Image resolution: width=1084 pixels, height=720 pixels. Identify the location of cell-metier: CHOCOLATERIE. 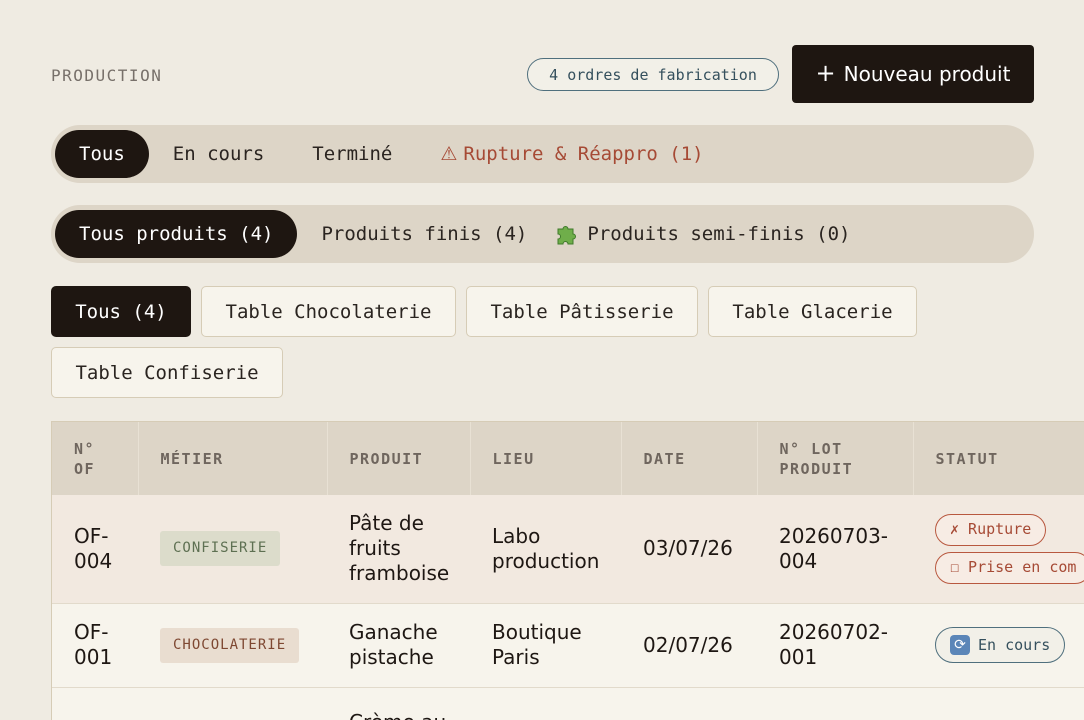
(232, 645).